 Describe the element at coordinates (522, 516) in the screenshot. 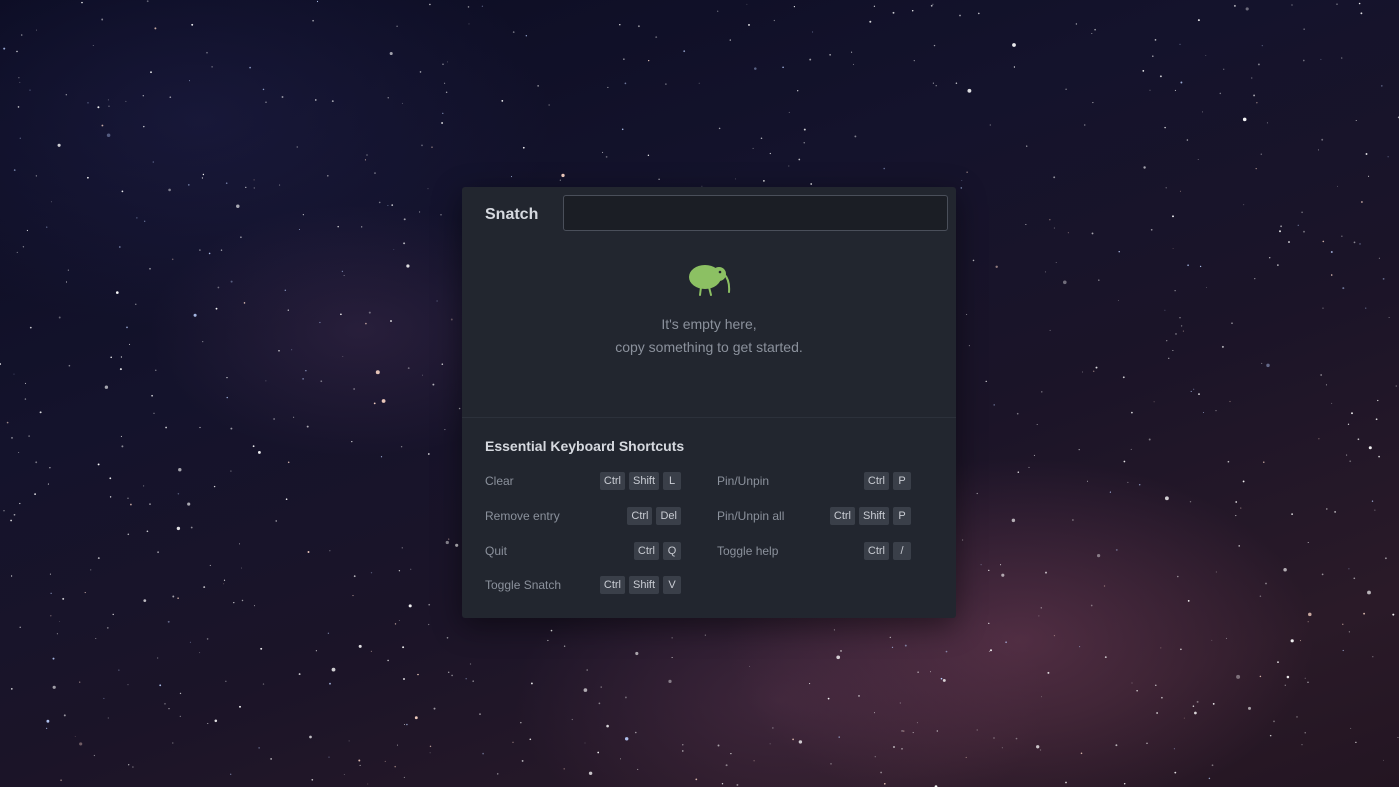

I see `shortcut-label: Remove entry` at that location.